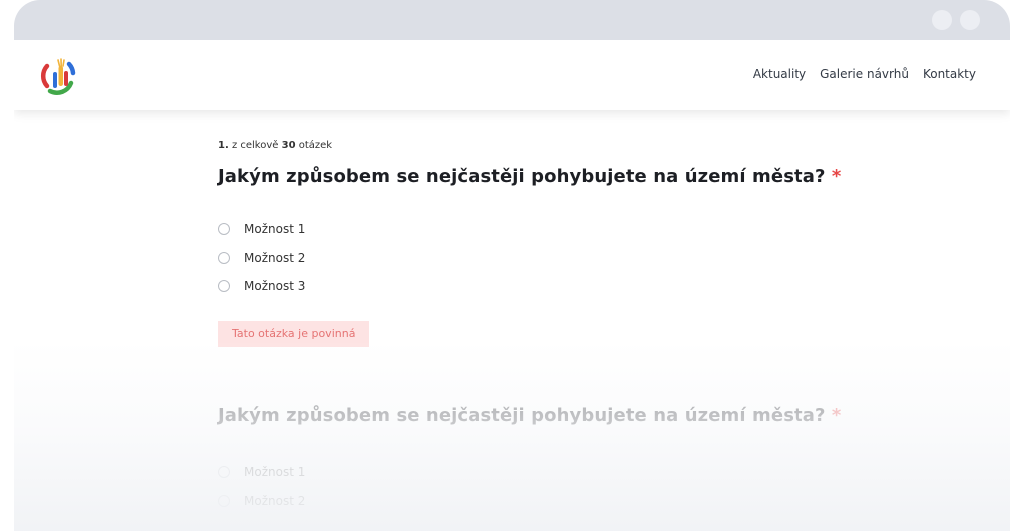 This screenshot has height=531, width=1024. Describe the element at coordinates (512, 75) in the screenshot. I see `navbar: Aktuality Galerie návrhů Kontakty` at that location.